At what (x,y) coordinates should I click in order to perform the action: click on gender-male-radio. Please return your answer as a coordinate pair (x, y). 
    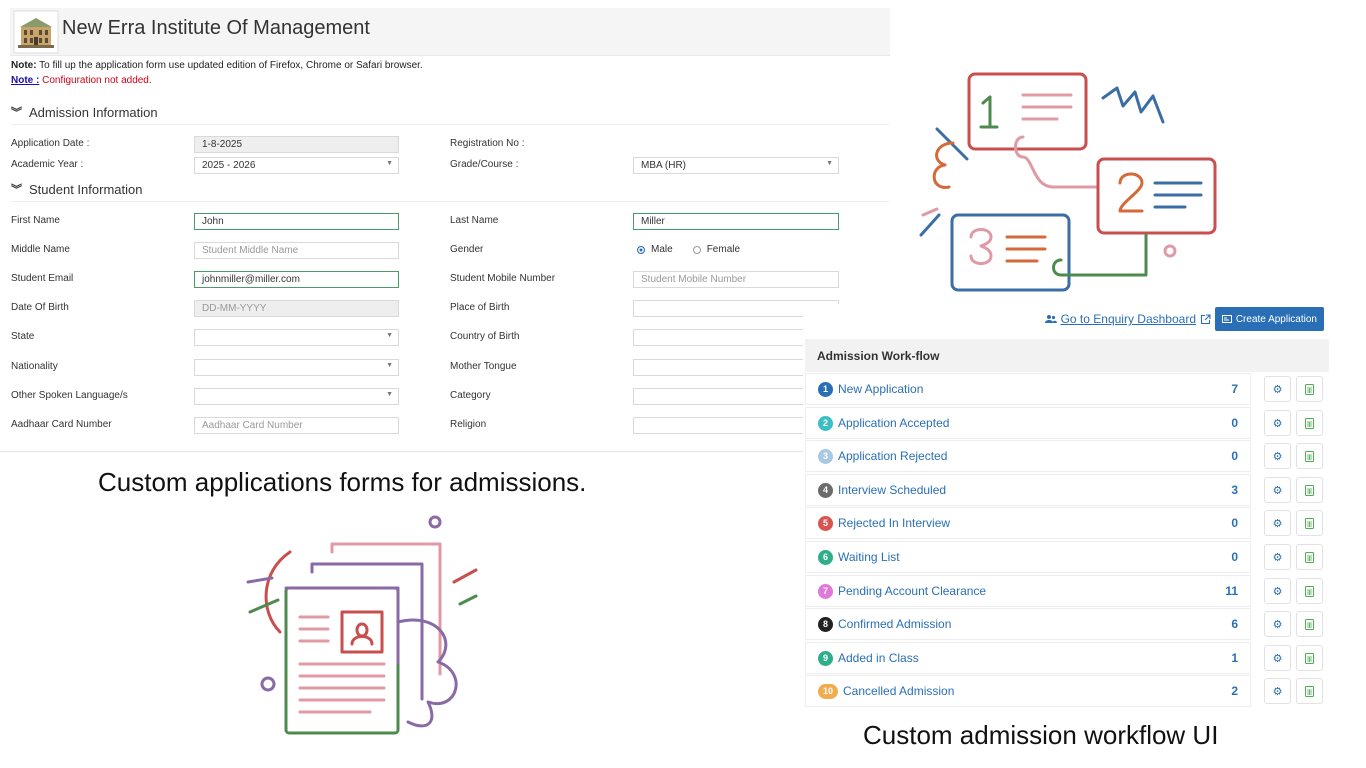
    Looking at the image, I should click on (641, 249).